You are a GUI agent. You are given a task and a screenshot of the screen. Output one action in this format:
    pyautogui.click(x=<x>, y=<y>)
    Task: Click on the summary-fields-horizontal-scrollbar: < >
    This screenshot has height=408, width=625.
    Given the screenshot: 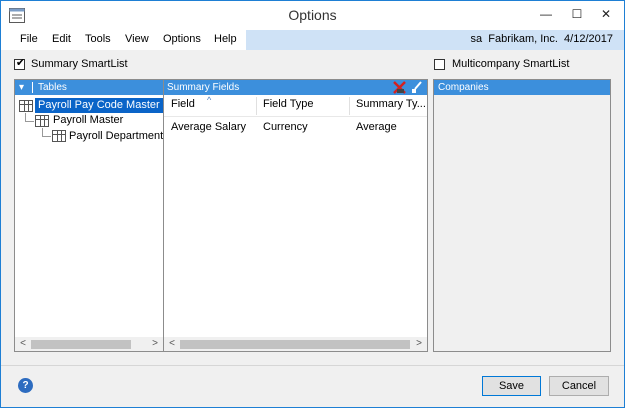 What is the action you would take?
    pyautogui.click(x=295, y=344)
    